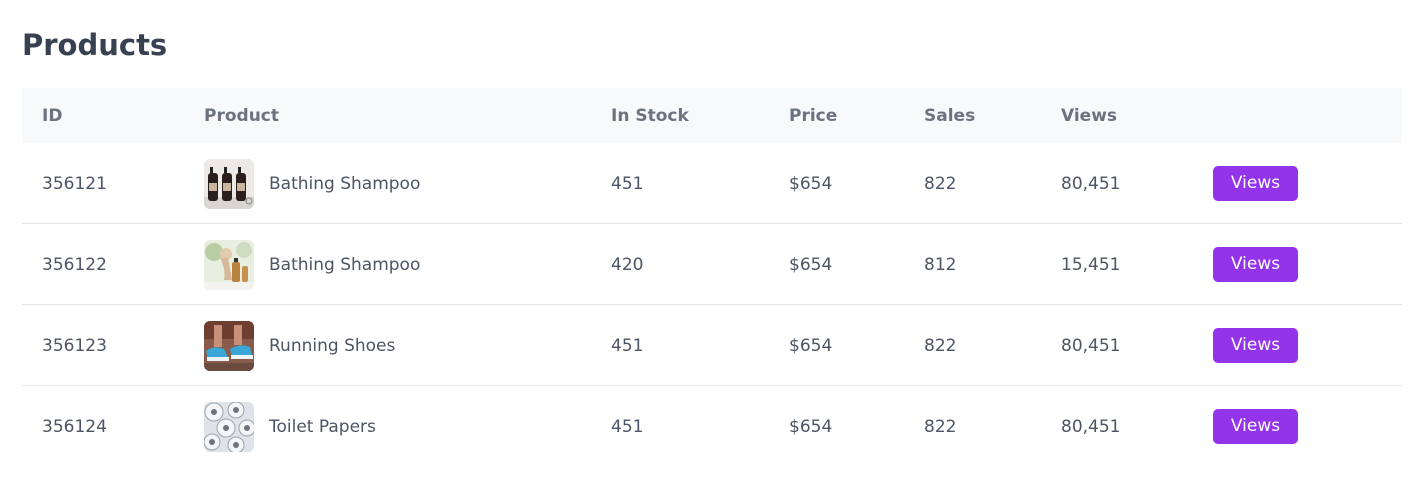  What do you see at coordinates (74, 184) in the screenshot?
I see `product-id: 356121` at bounding box center [74, 184].